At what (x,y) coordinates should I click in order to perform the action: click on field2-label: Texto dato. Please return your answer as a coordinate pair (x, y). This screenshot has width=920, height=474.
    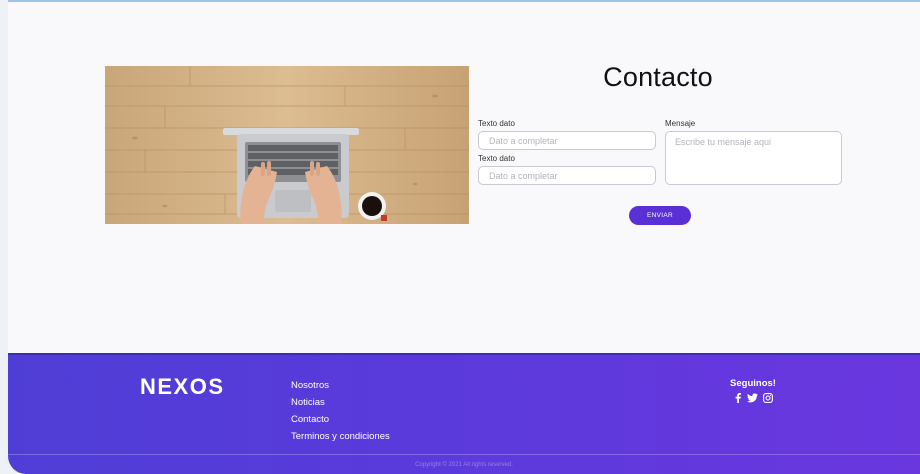
    Looking at the image, I should click on (496, 158).